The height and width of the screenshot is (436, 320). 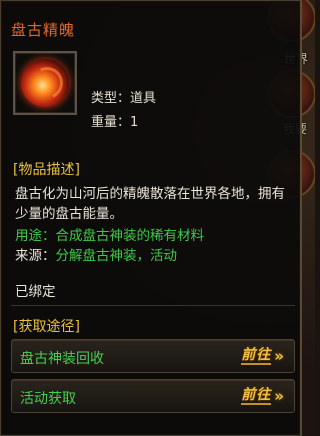 I want to click on description-header: [物品描述], so click(x=46, y=170).